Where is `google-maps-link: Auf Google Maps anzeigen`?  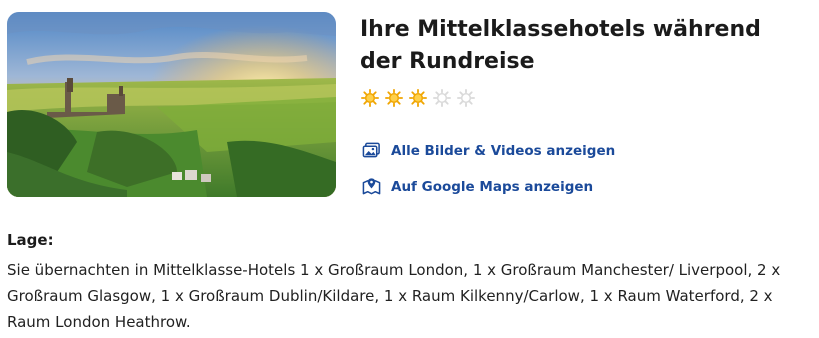
google-maps-link: Auf Google Maps anzeigen is located at coordinates (477, 186).